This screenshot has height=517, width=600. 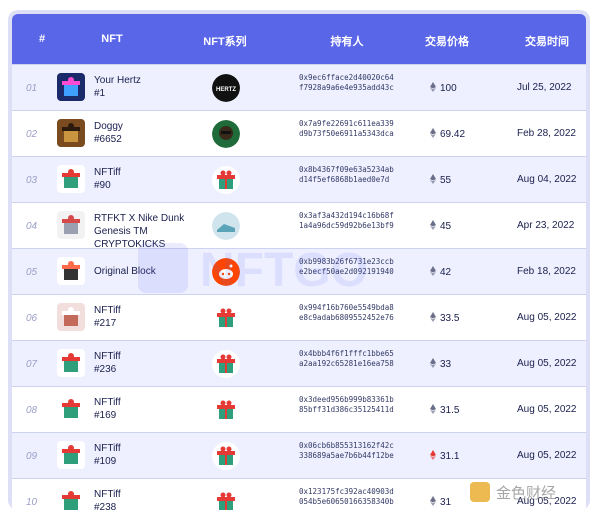 What do you see at coordinates (149, 231) in the screenshot?
I see `nft-name: RTFKT X Nike Dunk Genesis TM CRYPTOKICKS` at bounding box center [149, 231].